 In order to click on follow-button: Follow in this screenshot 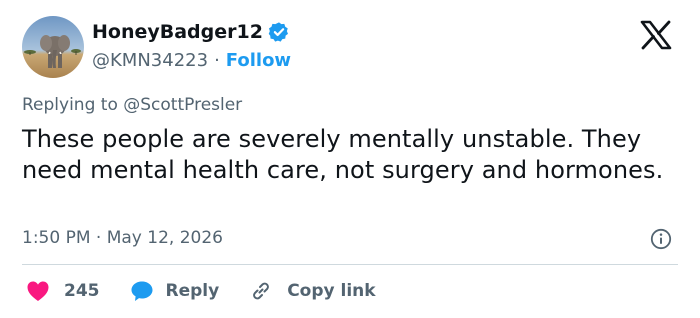, I will do `click(258, 60)`.